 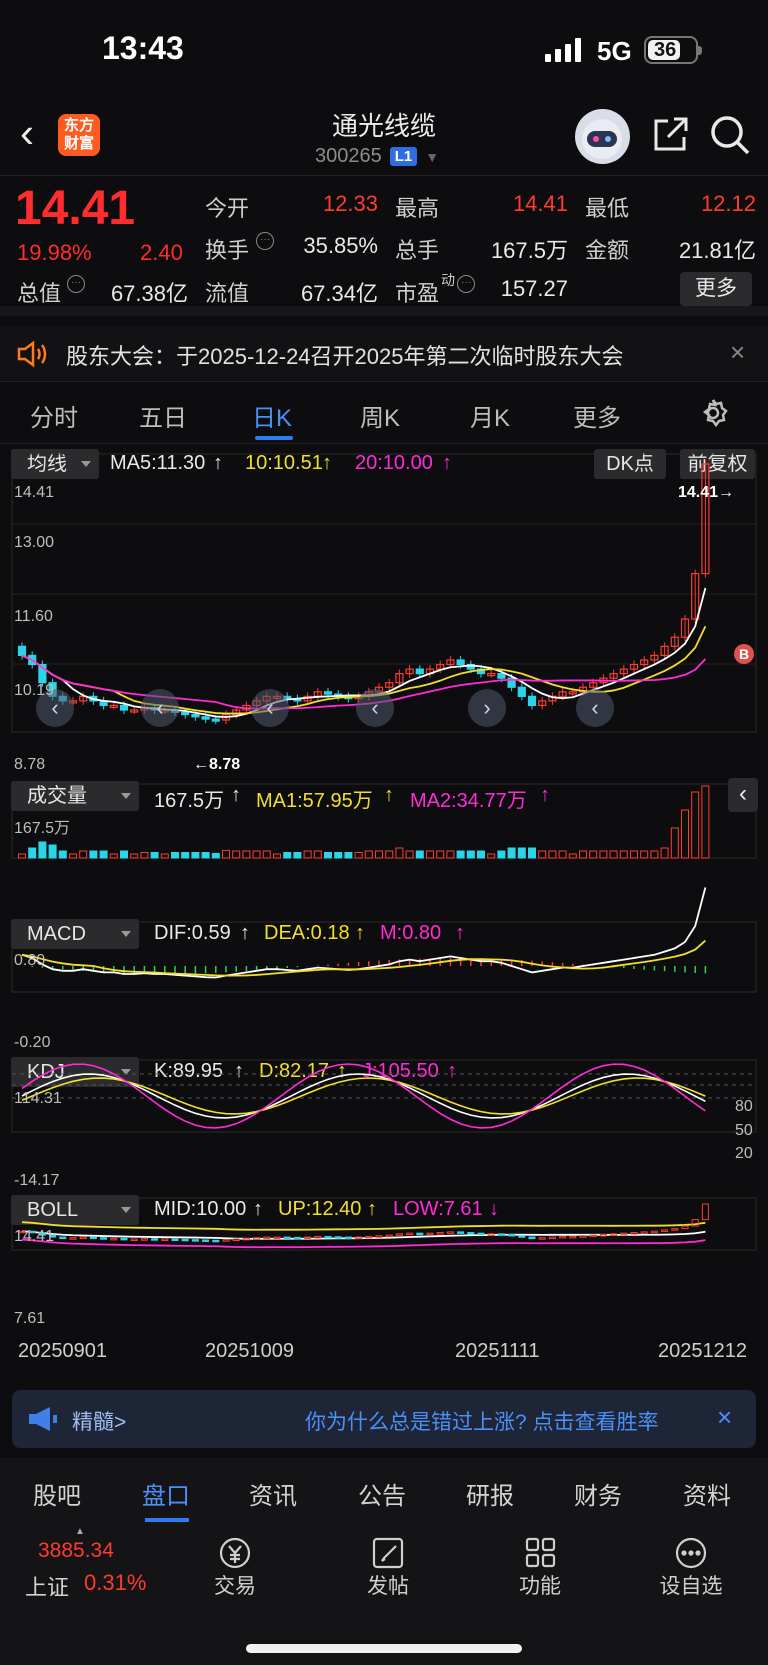 What do you see at coordinates (364, 822) in the screenshot?
I see `volume-bars` at bounding box center [364, 822].